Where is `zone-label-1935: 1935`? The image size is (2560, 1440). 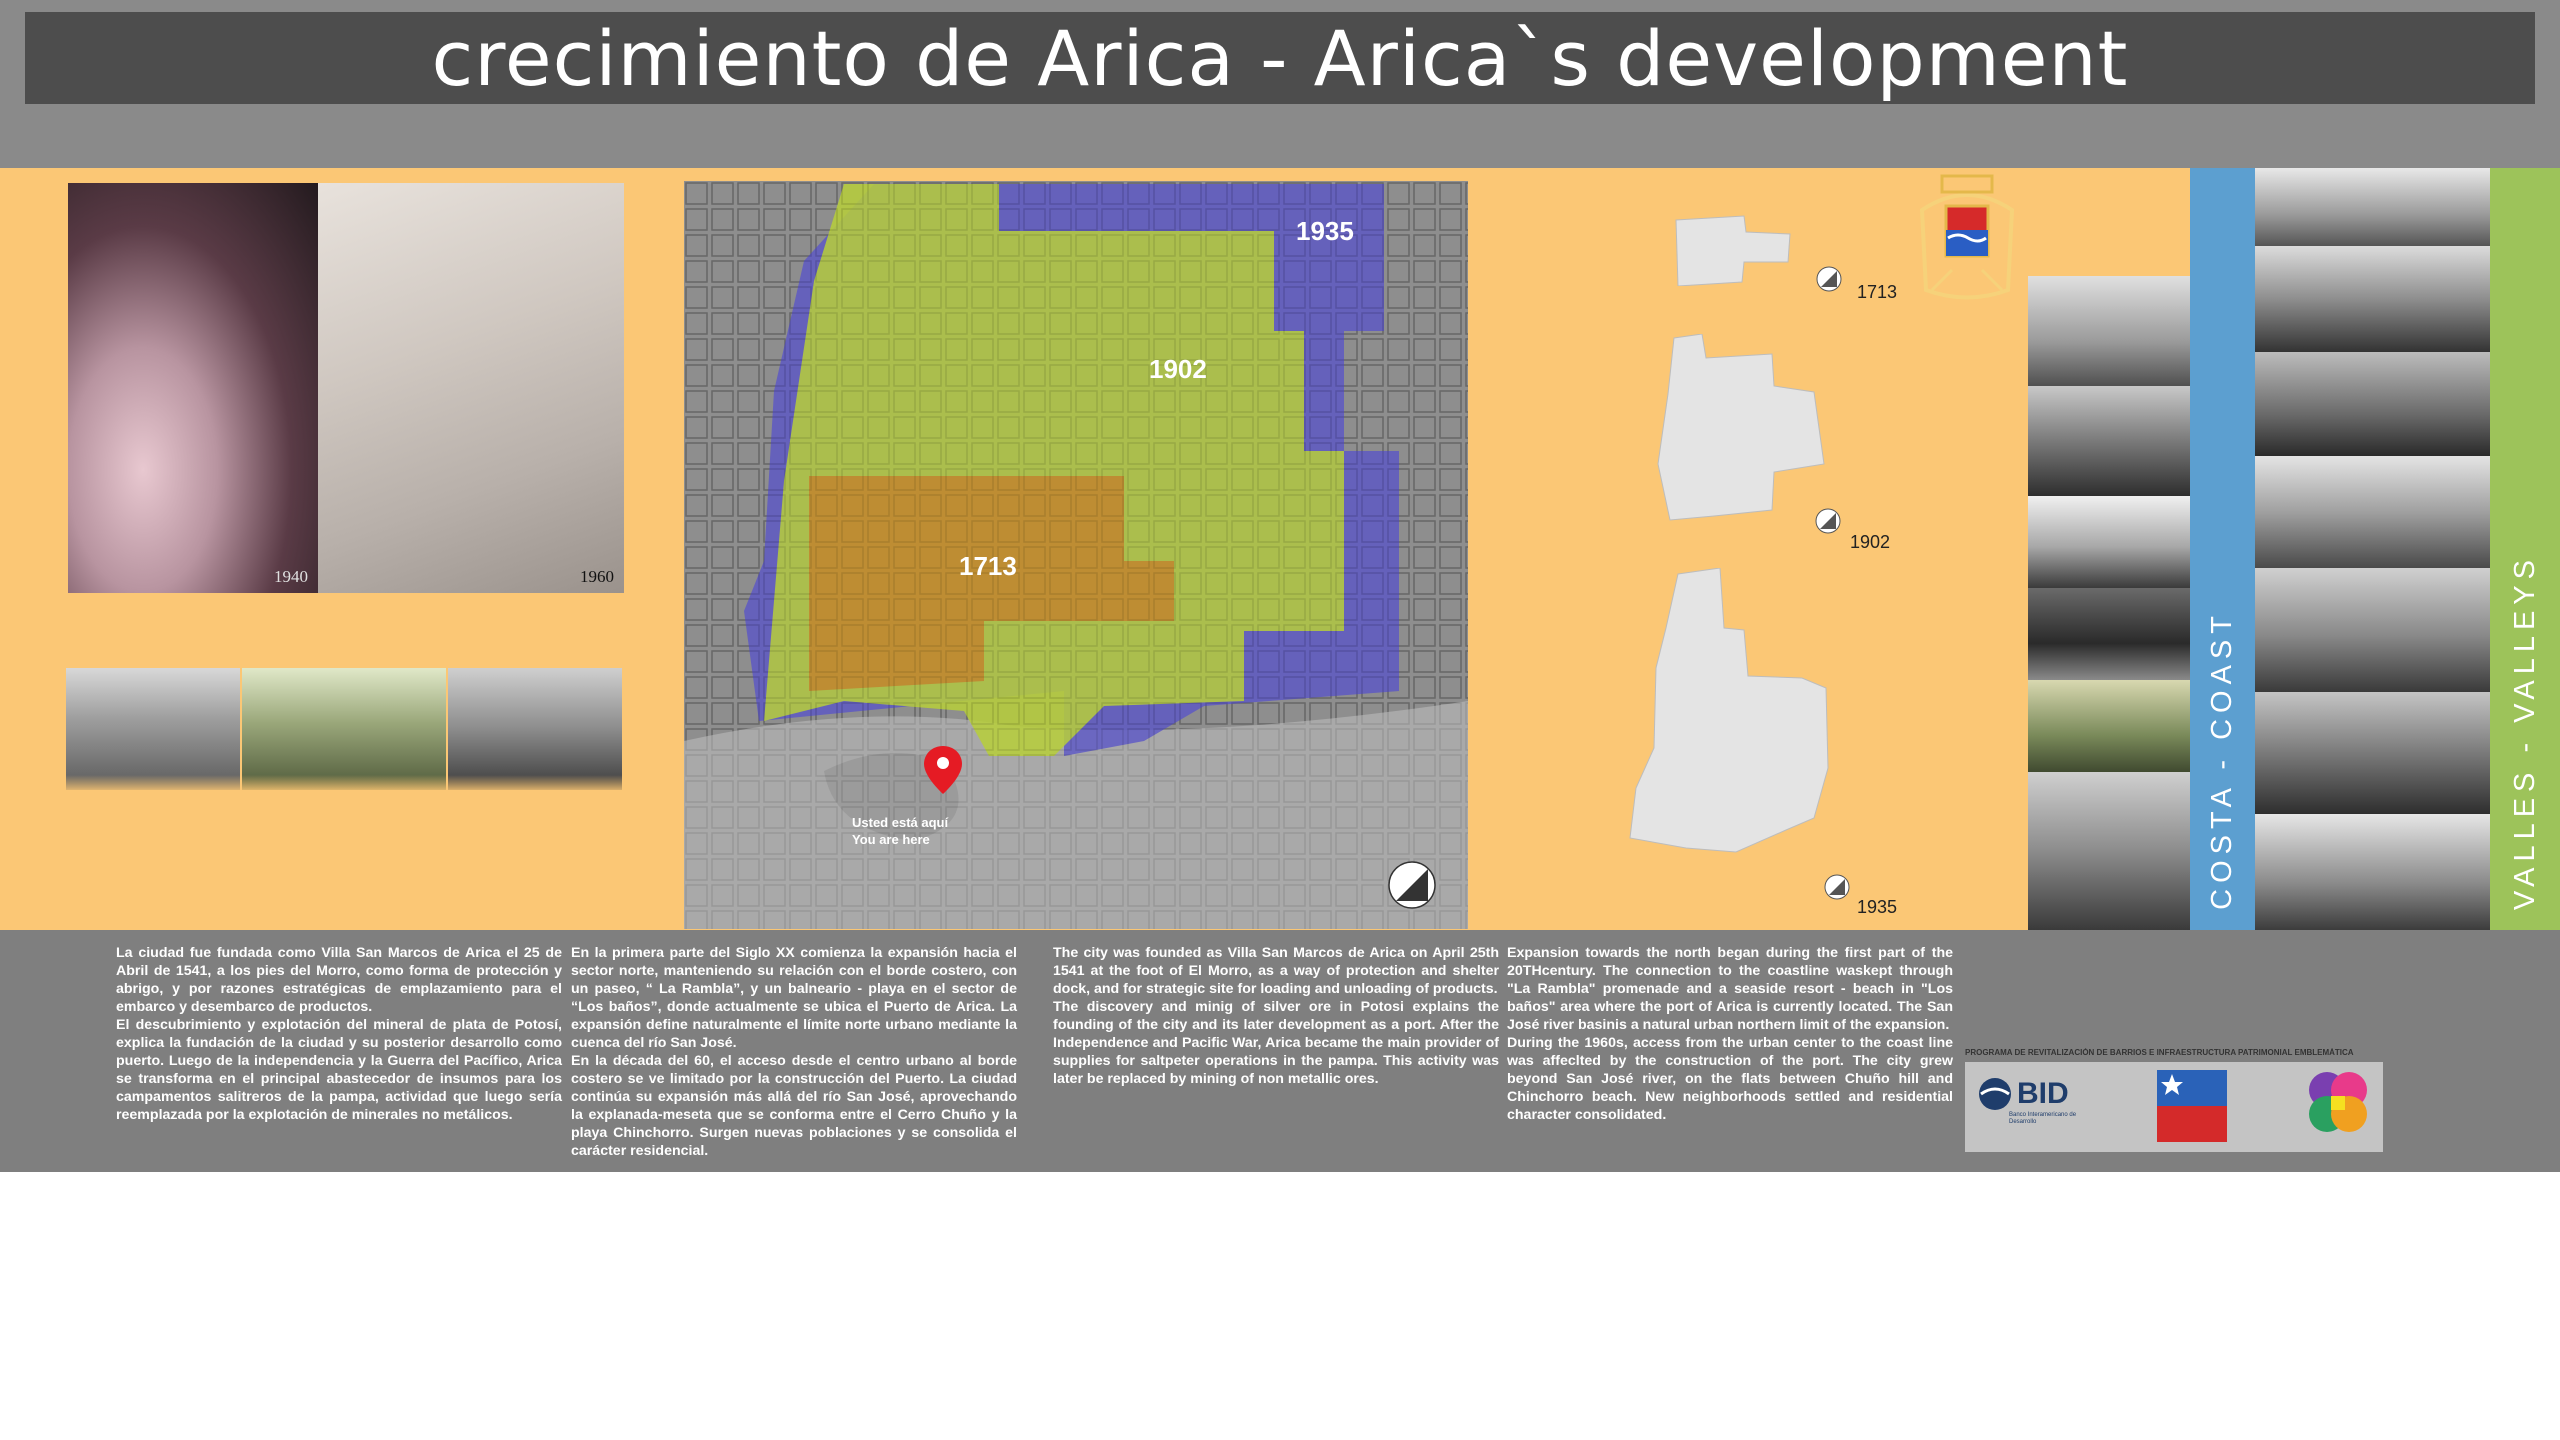
zone-label-1935: 1935 is located at coordinates (1325, 231).